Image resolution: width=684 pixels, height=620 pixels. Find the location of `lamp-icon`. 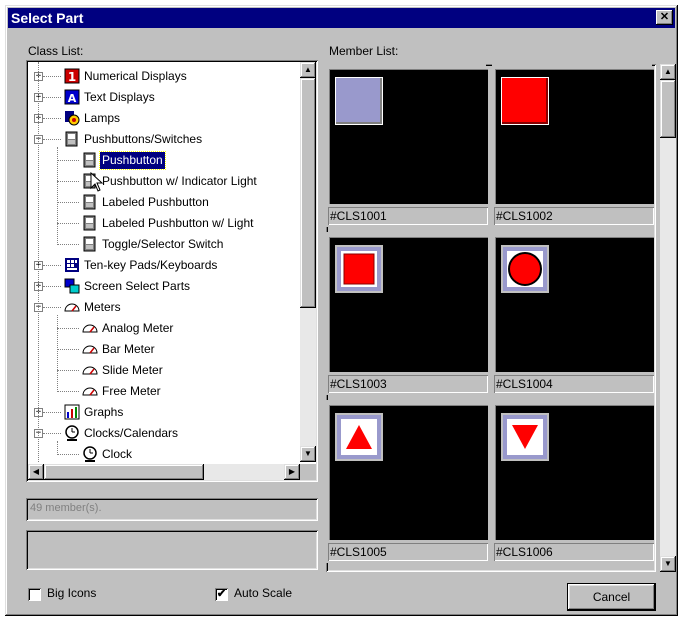

lamp-icon is located at coordinates (72, 118).